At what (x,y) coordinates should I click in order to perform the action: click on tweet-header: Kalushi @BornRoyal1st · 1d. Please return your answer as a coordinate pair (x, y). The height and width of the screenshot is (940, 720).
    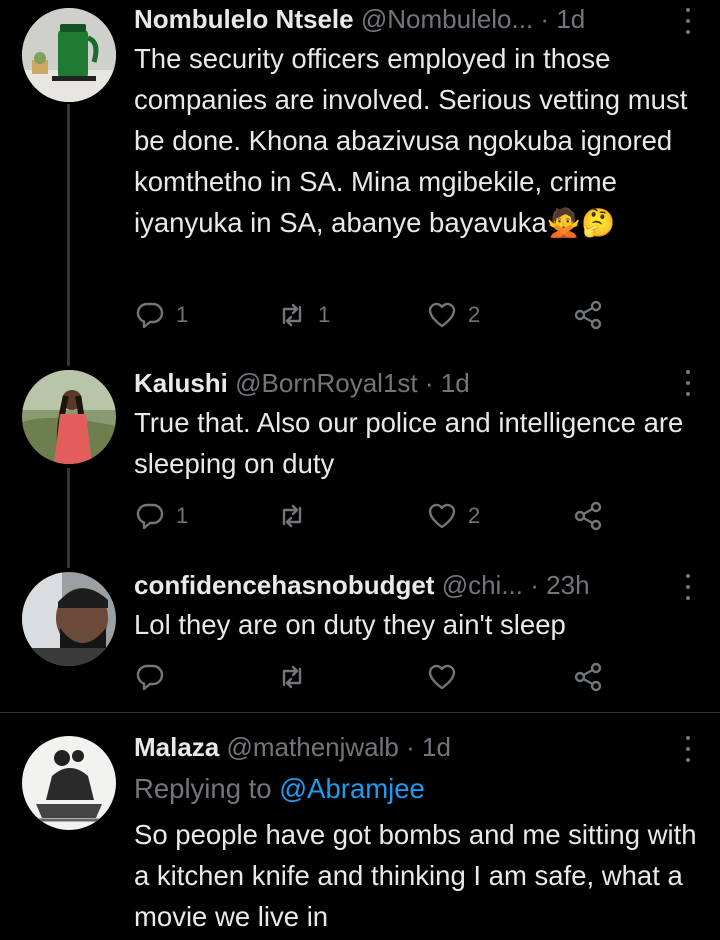
    Looking at the image, I should click on (403, 383).